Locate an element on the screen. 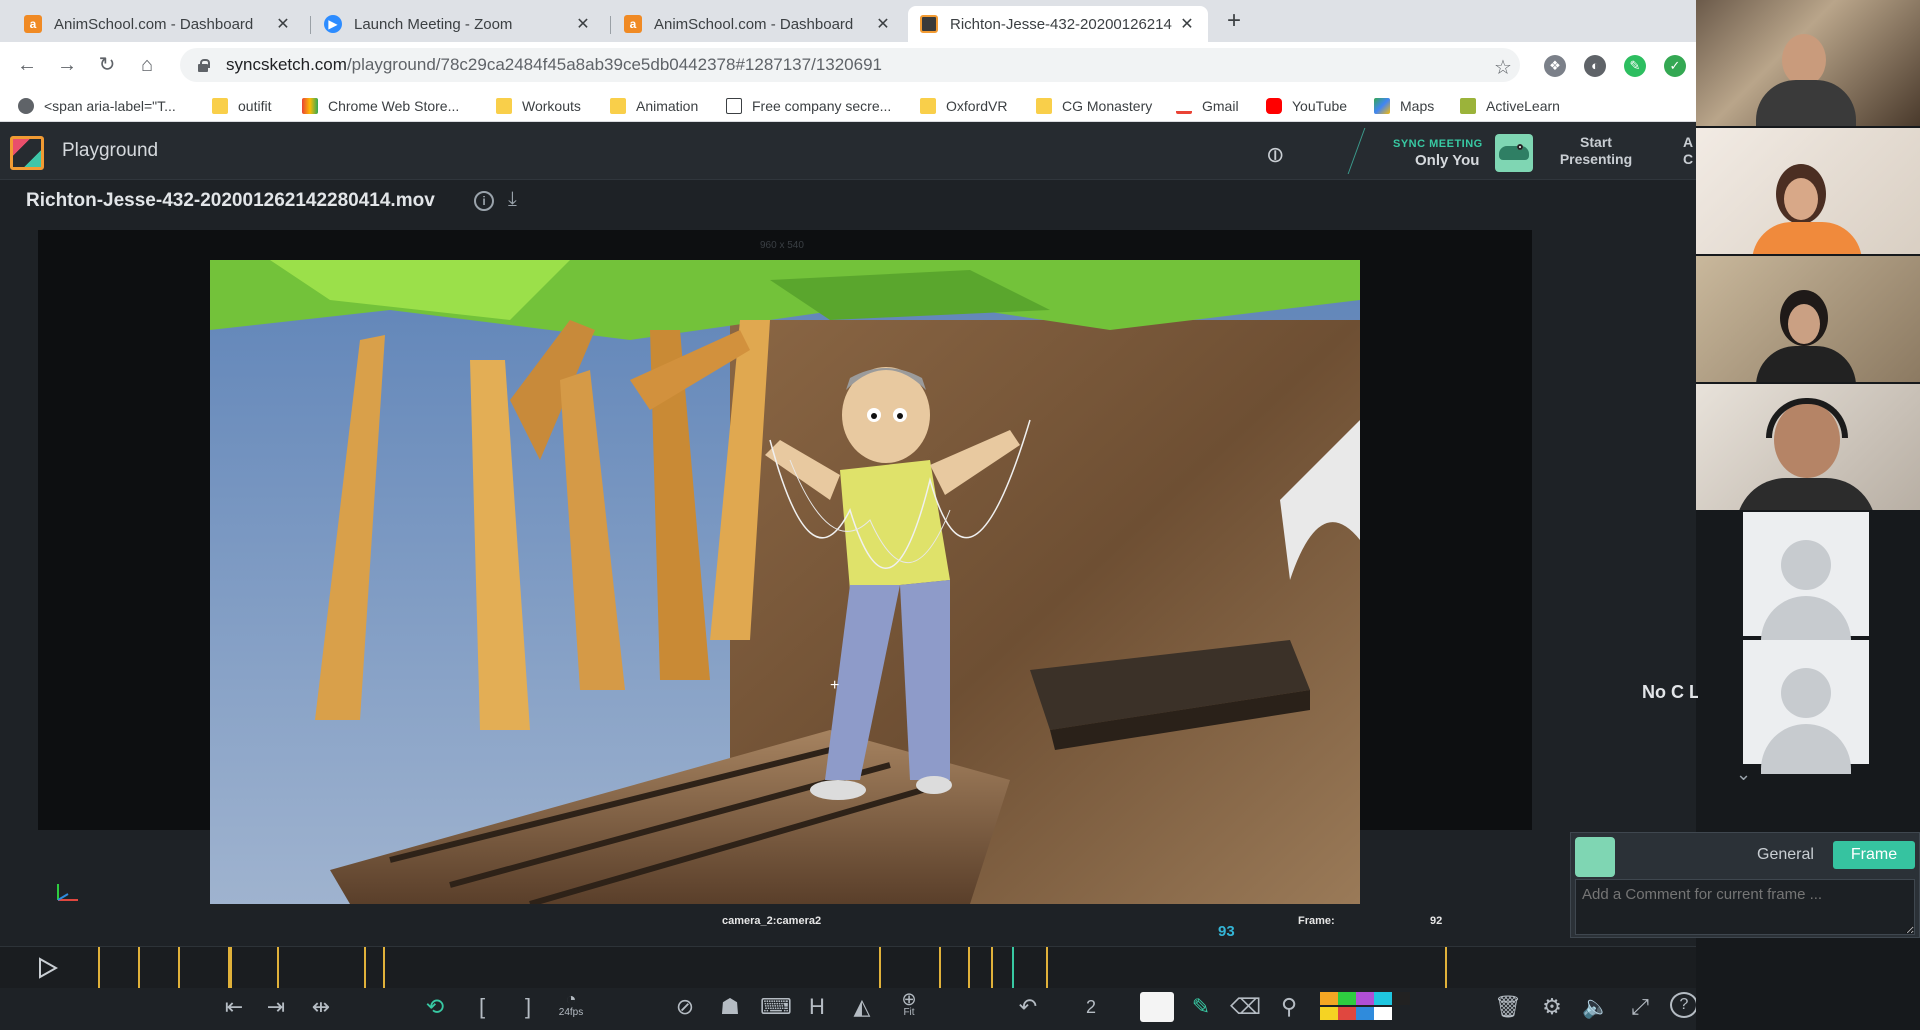 The height and width of the screenshot is (1030, 1920). play-icon is located at coordinates (47, 968).